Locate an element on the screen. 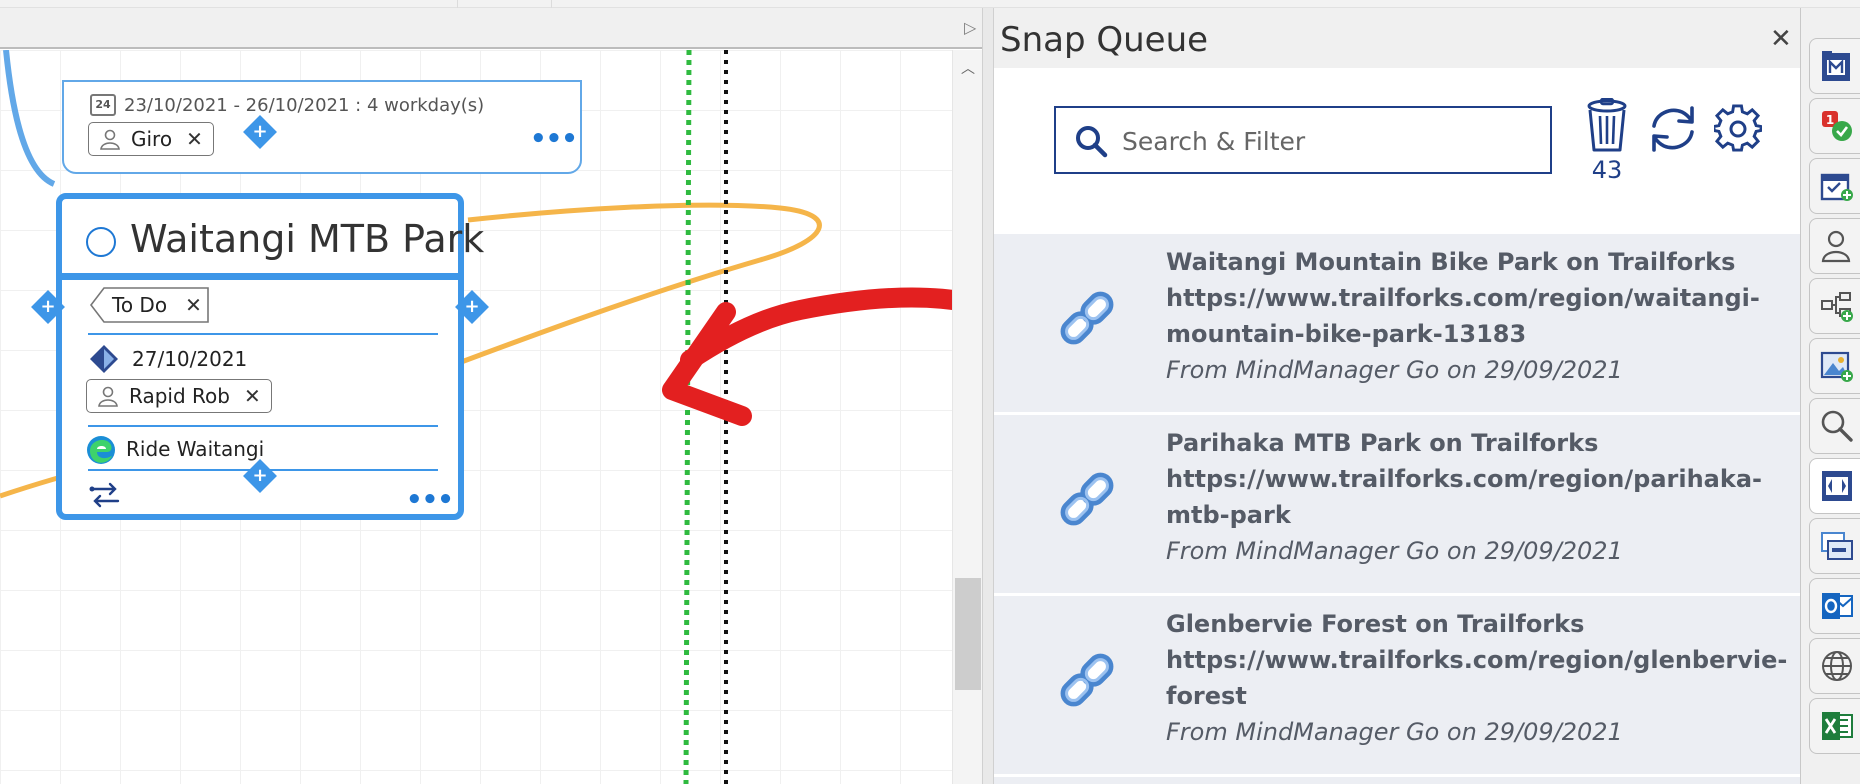 The image size is (1860, 784). collapse-panel-button: ▷ is located at coordinates (970, 27).